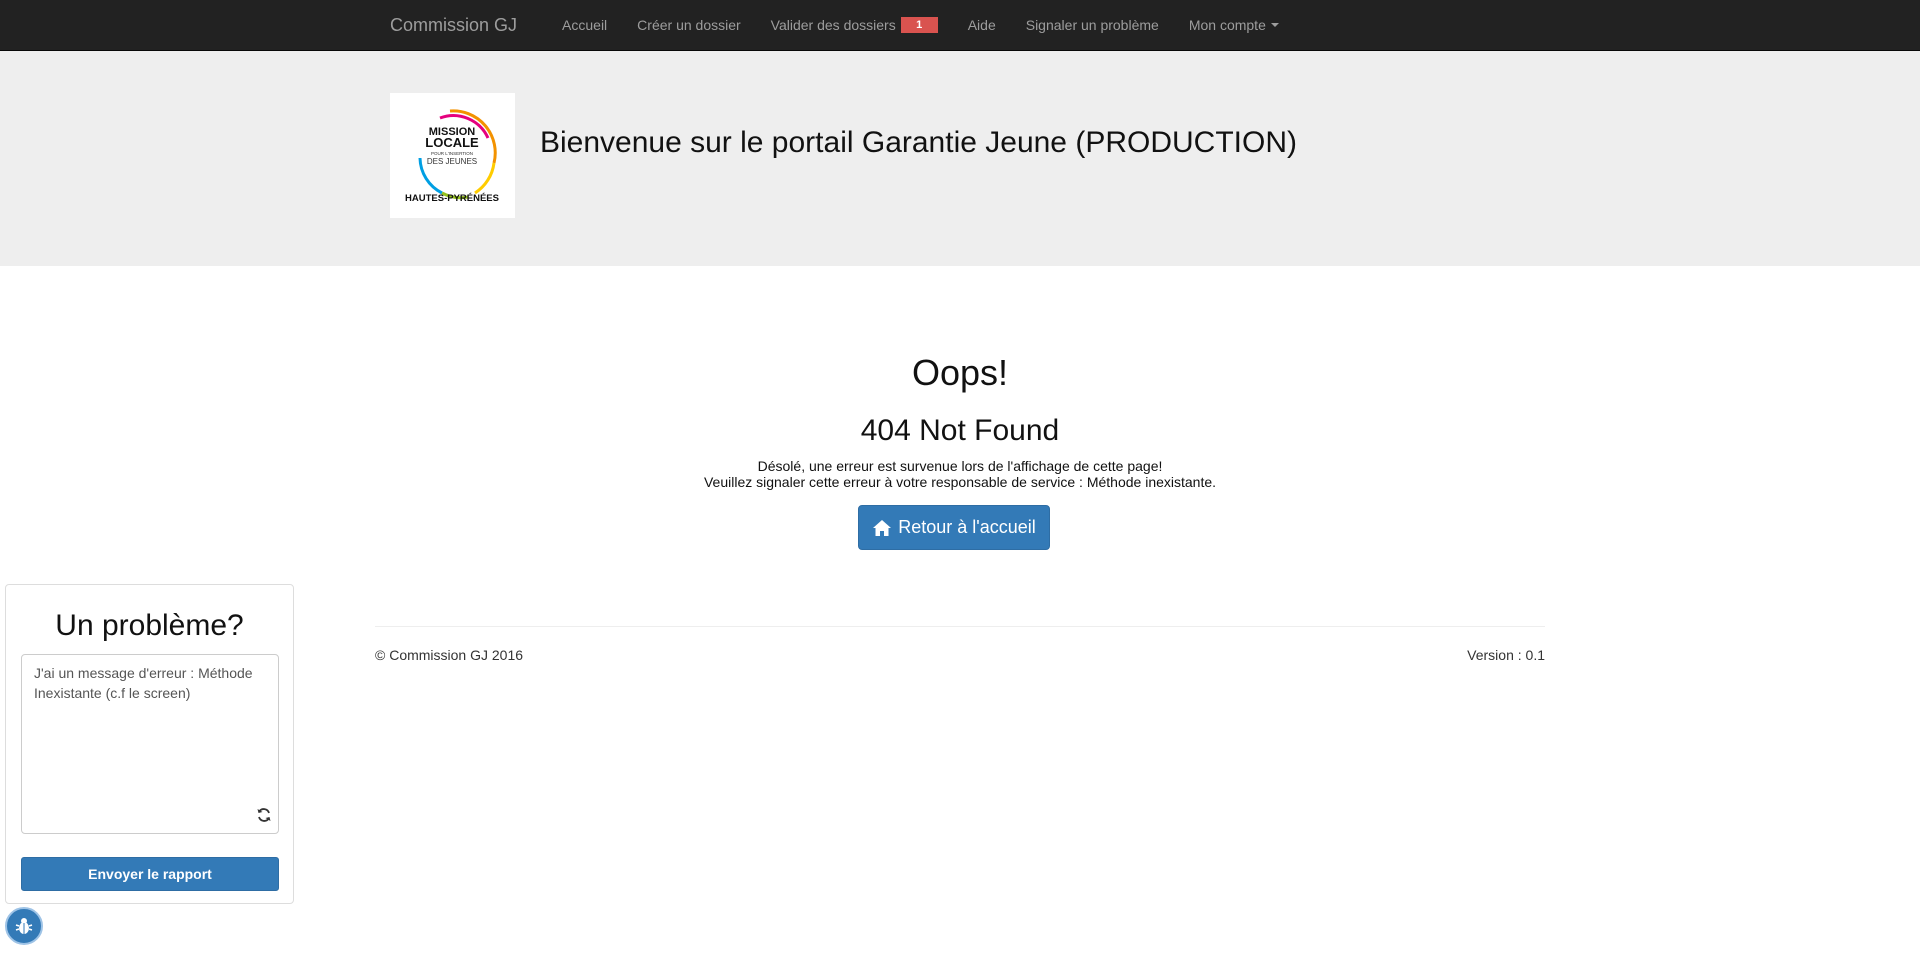 This screenshot has height=971, width=1920. Describe the element at coordinates (967, 527) in the screenshot. I see `back-home-label: Retour à l'accueil` at that location.